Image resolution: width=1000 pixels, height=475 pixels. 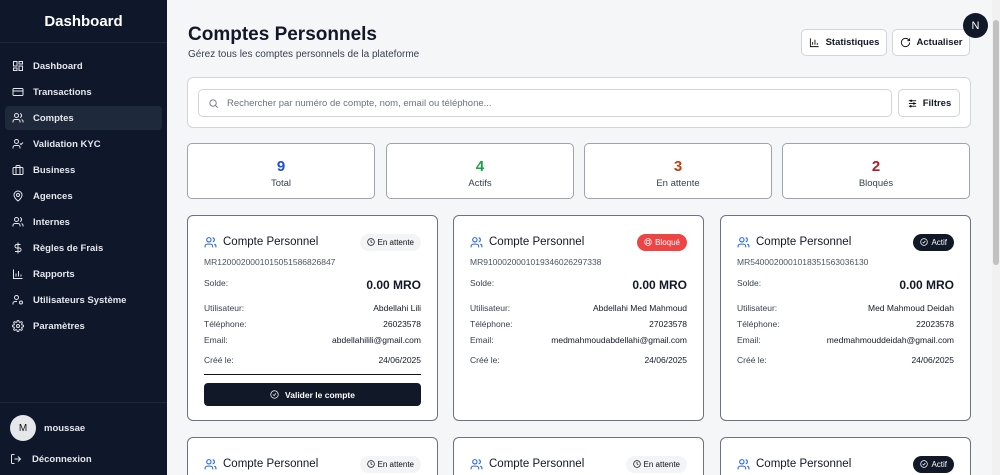 I want to click on sidebar-title: Dashboard, so click(x=83, y=21).